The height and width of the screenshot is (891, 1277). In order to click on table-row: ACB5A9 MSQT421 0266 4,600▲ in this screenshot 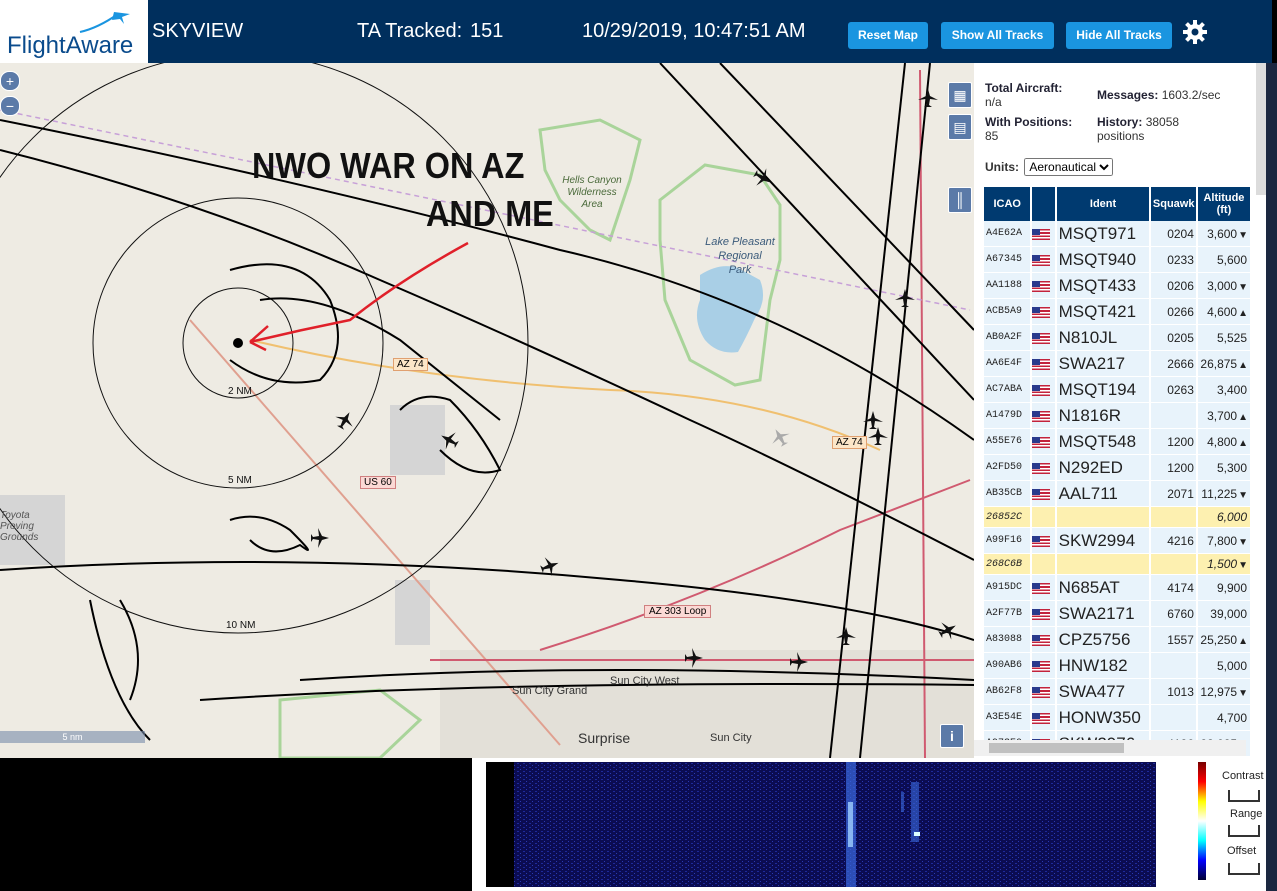, I will do `click(1117, 312)`.